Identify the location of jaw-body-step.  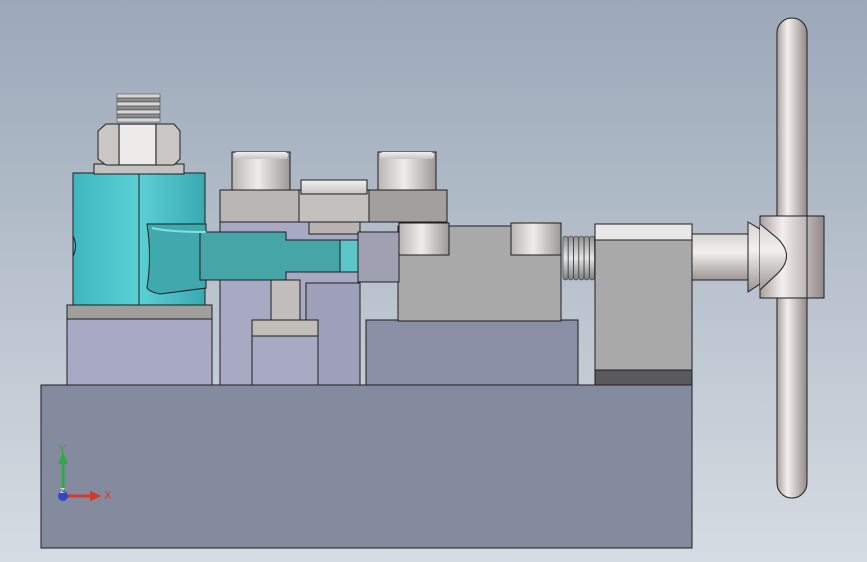
(378, 257).